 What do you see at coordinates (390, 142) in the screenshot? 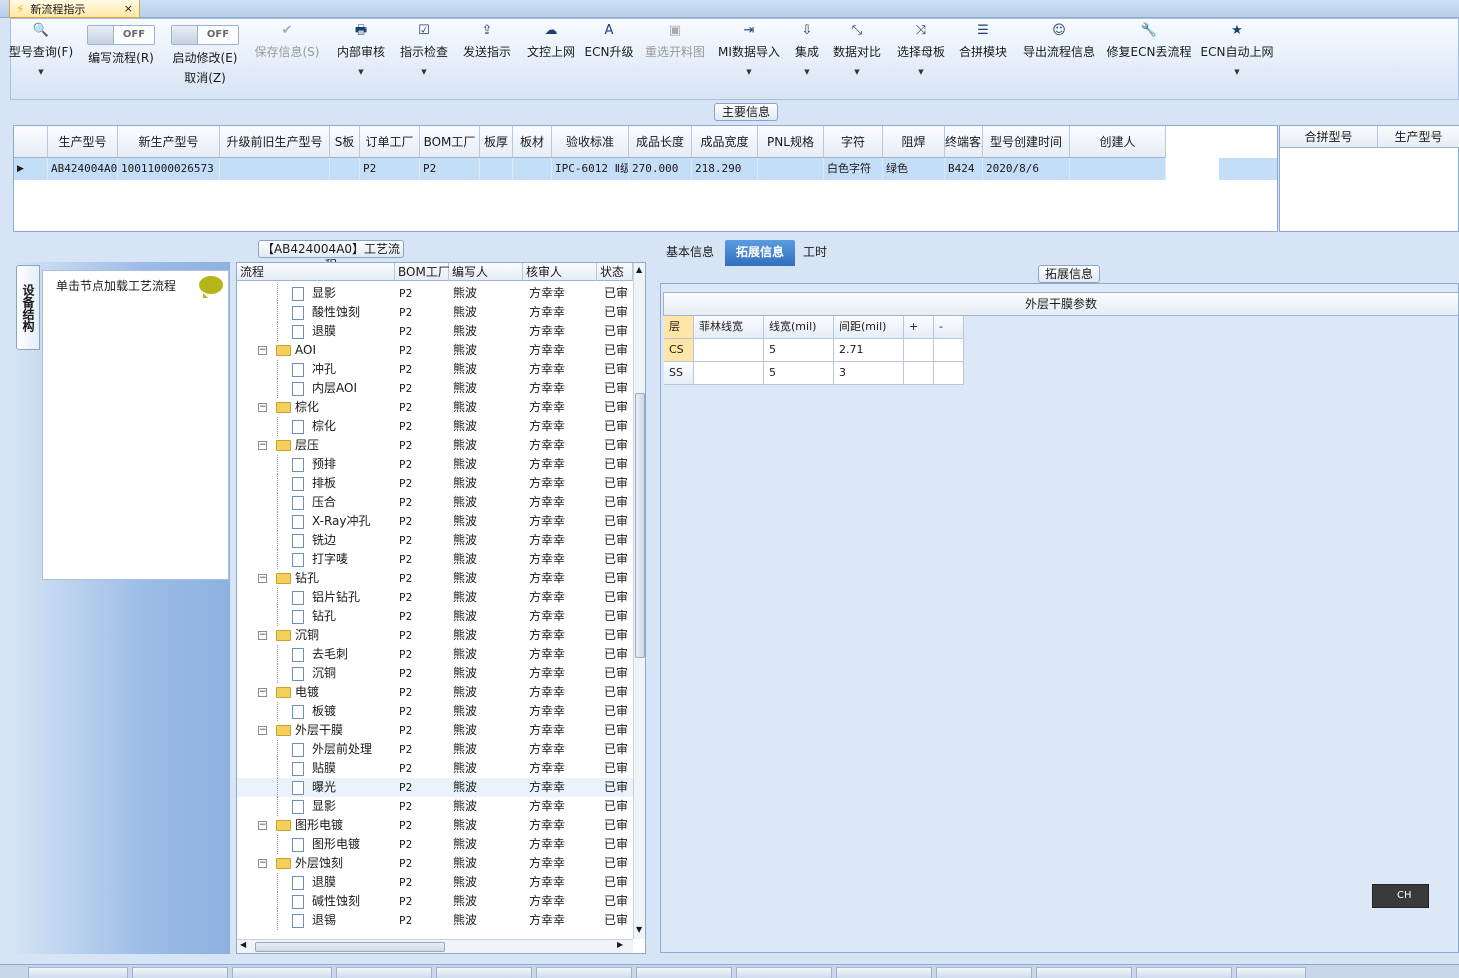
I see `column-header: 订单工厂` at bounding box center [390, 142].